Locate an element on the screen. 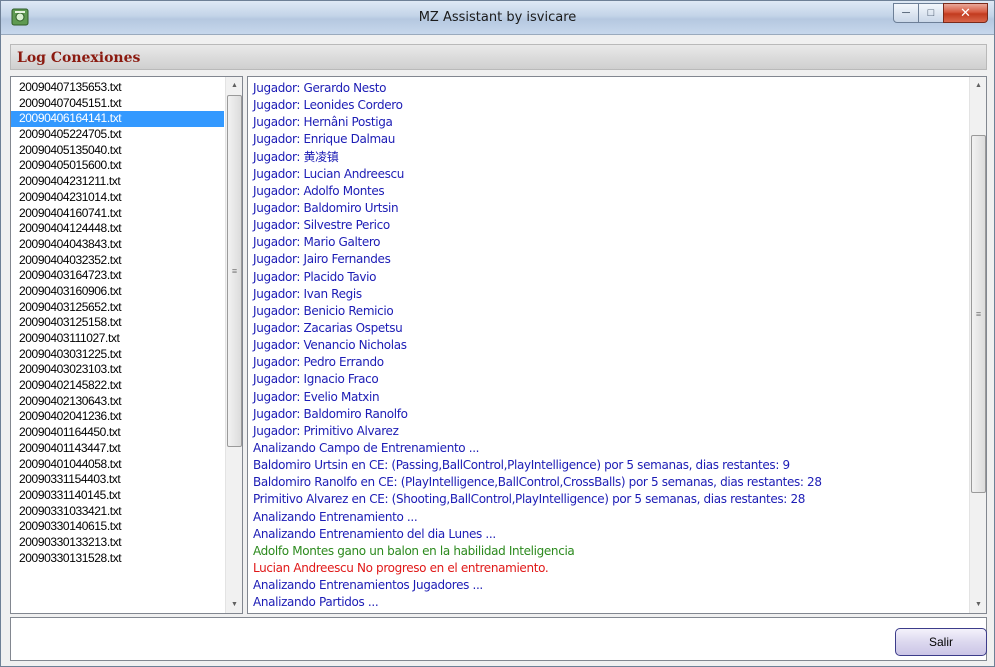  file-item: 20090401143447.txt is located at coordinates (117, 449).